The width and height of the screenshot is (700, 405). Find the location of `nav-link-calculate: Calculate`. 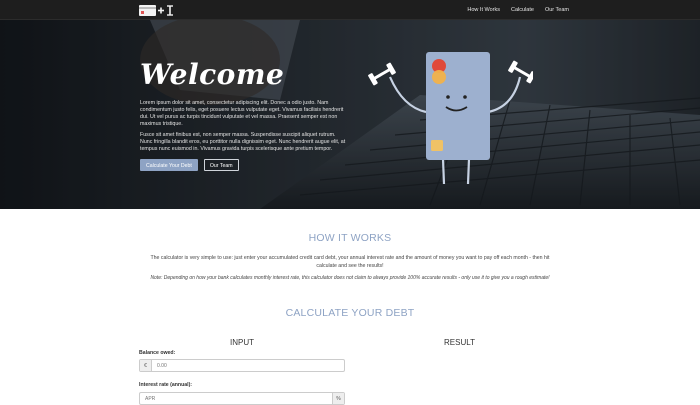

nav-link-calculate: Calculate is located at coordinates (522, 10).